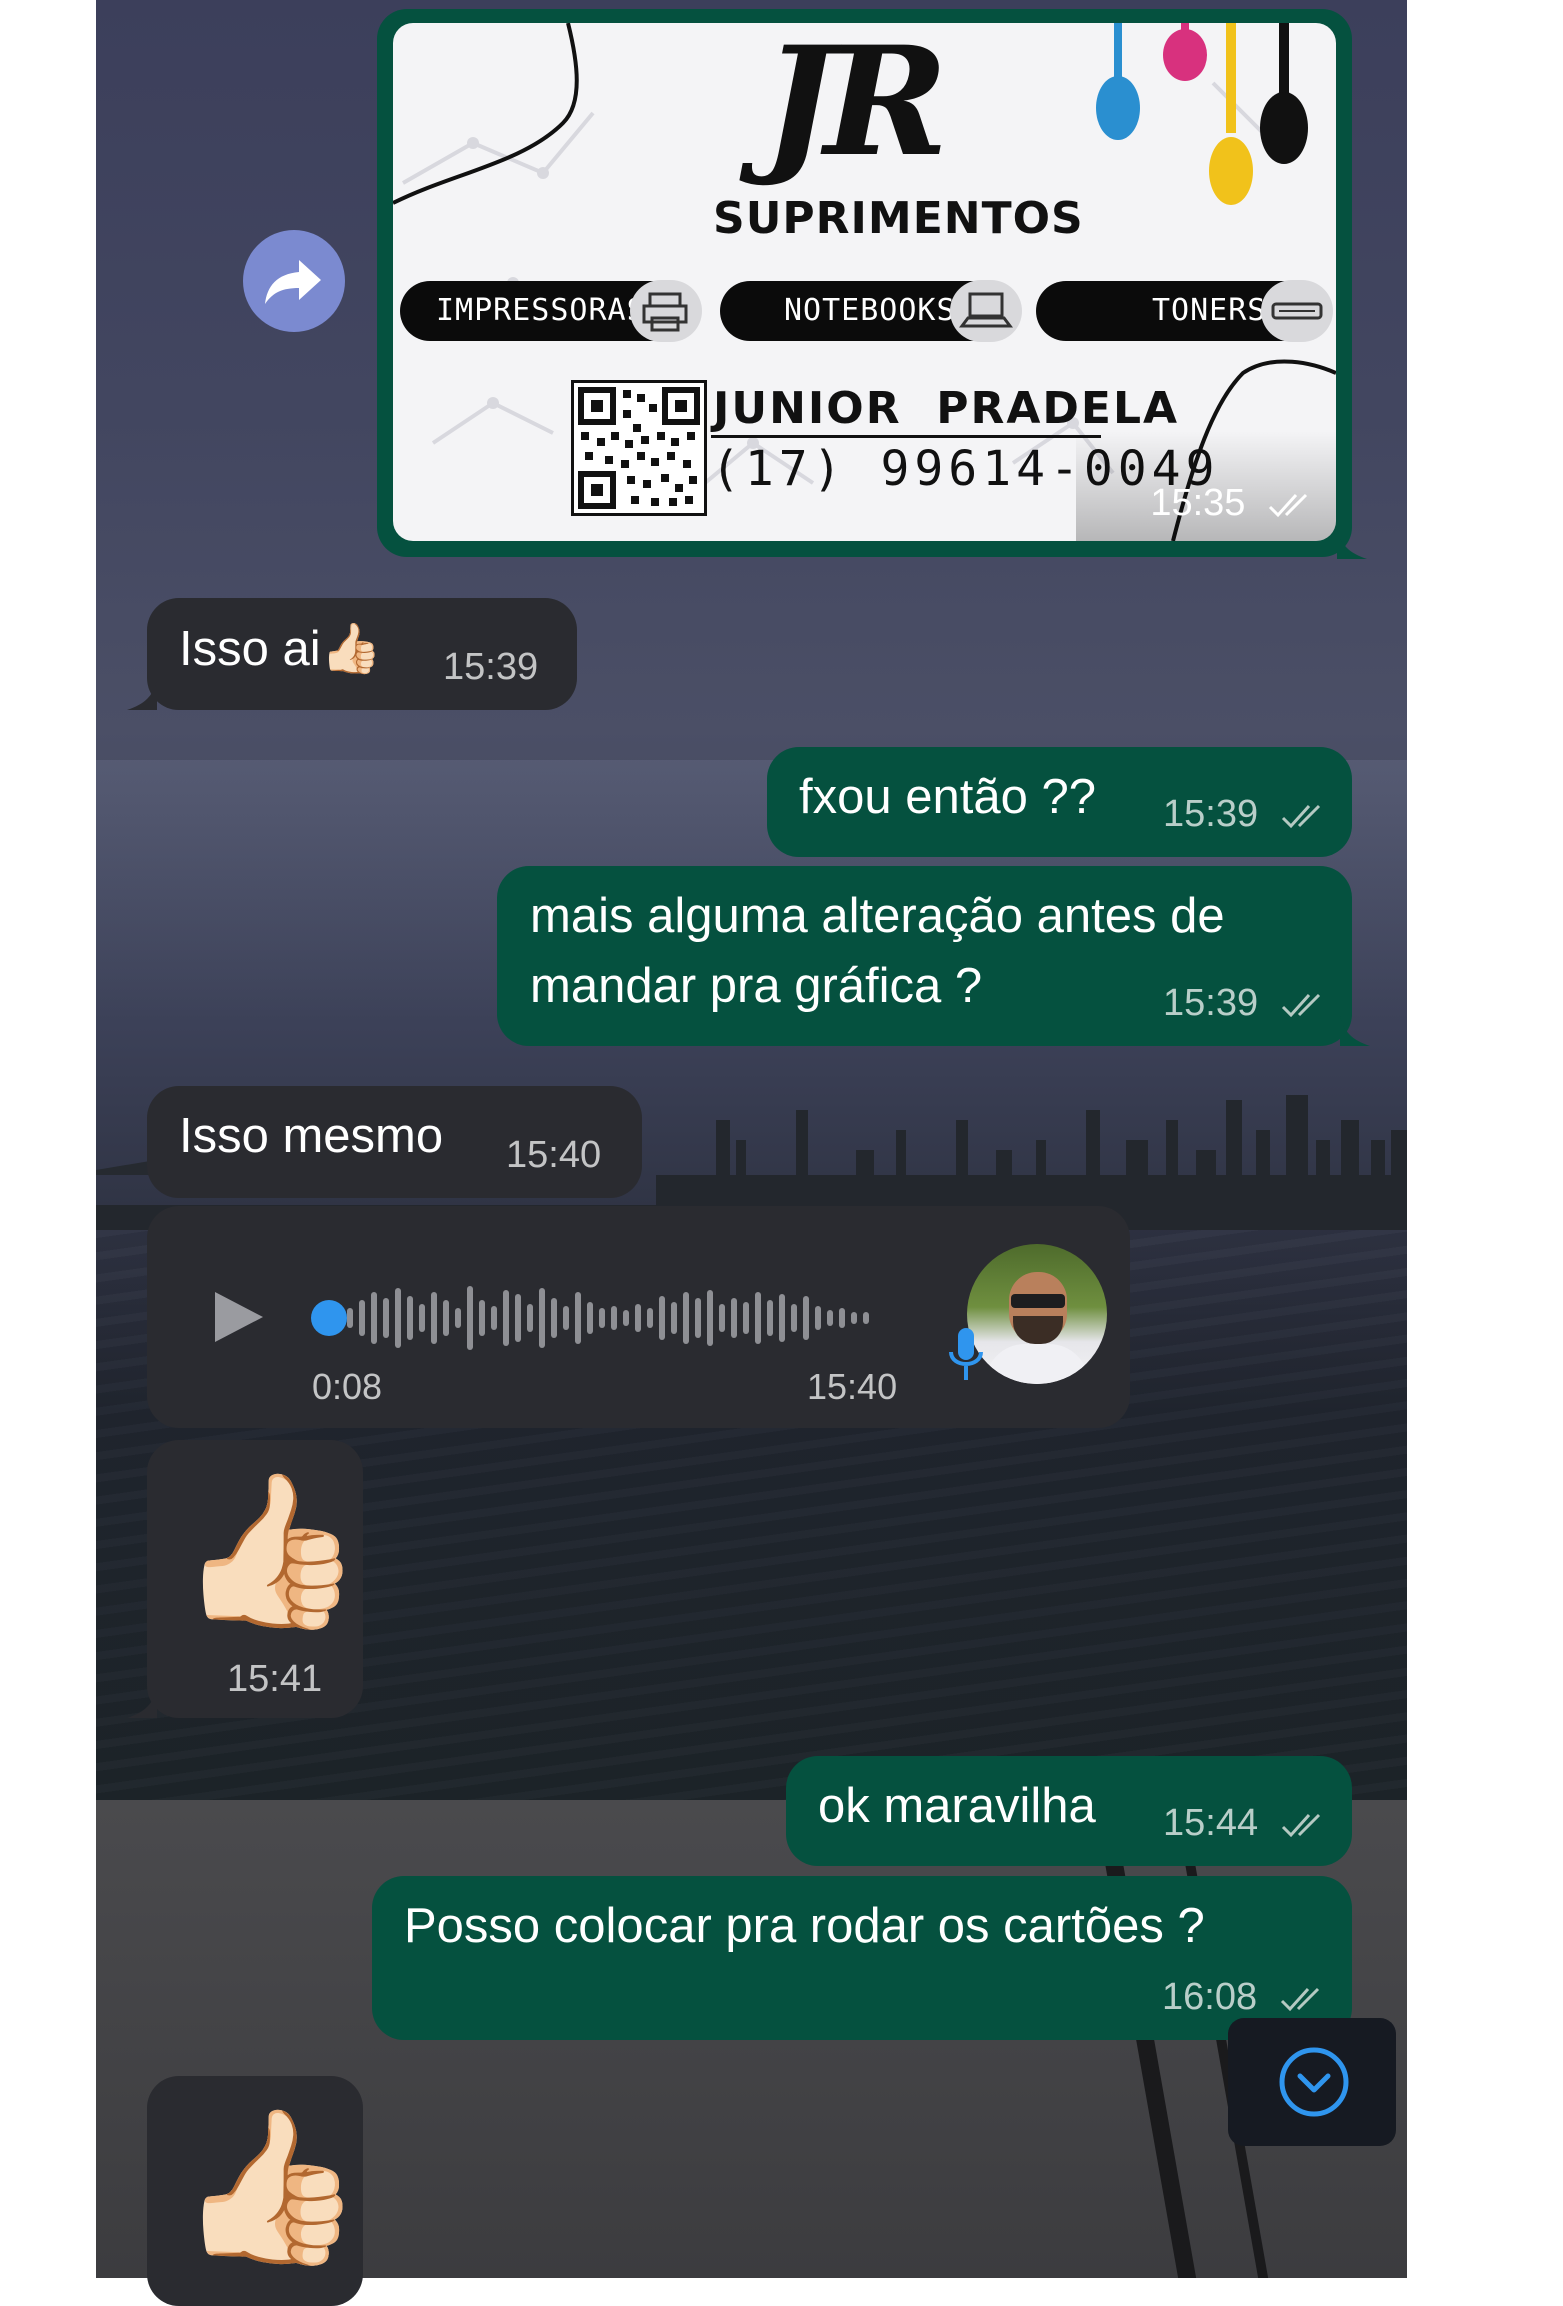  I want to click on message-time: 16:08, so click(1210, 1997).